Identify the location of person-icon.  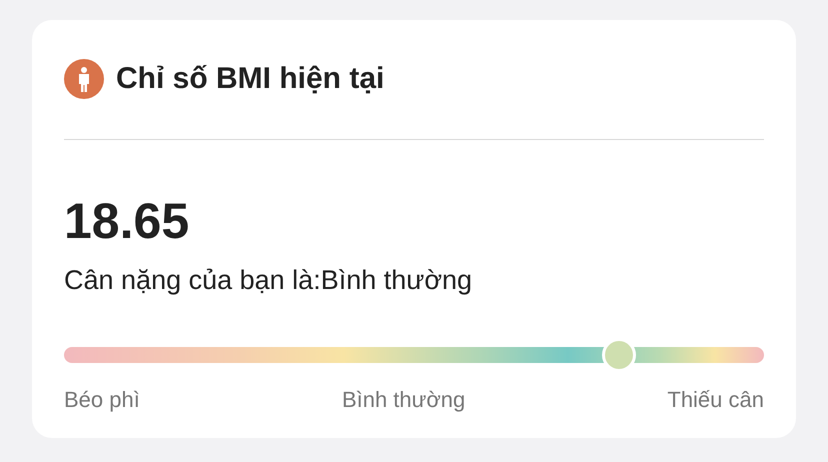
(84, 78).